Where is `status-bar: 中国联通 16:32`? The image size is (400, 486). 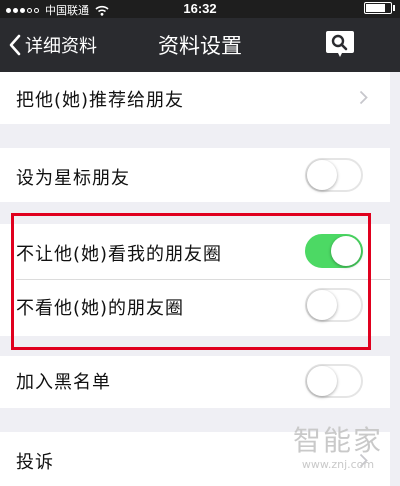
status-bar: 中国联通 16:32 is located at coordinates (200, 9).